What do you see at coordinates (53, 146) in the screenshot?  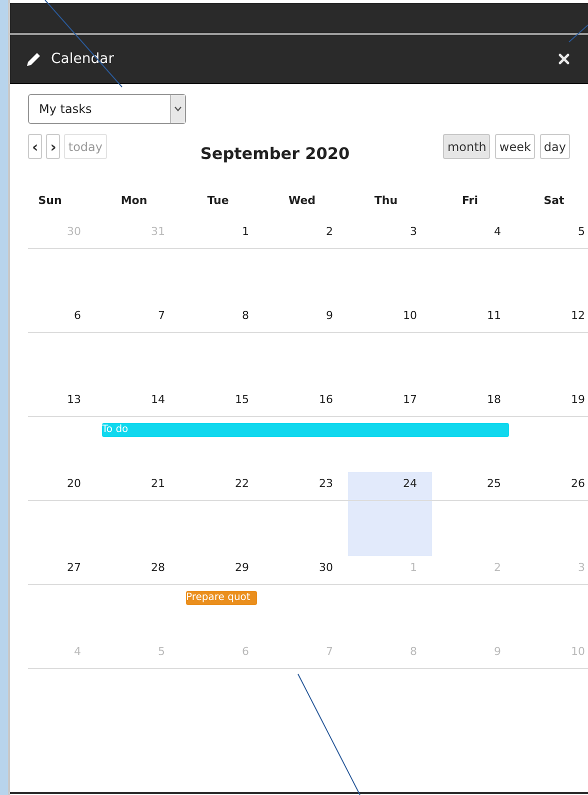 I see `next-button: ›` at bounding box center [53, 146].